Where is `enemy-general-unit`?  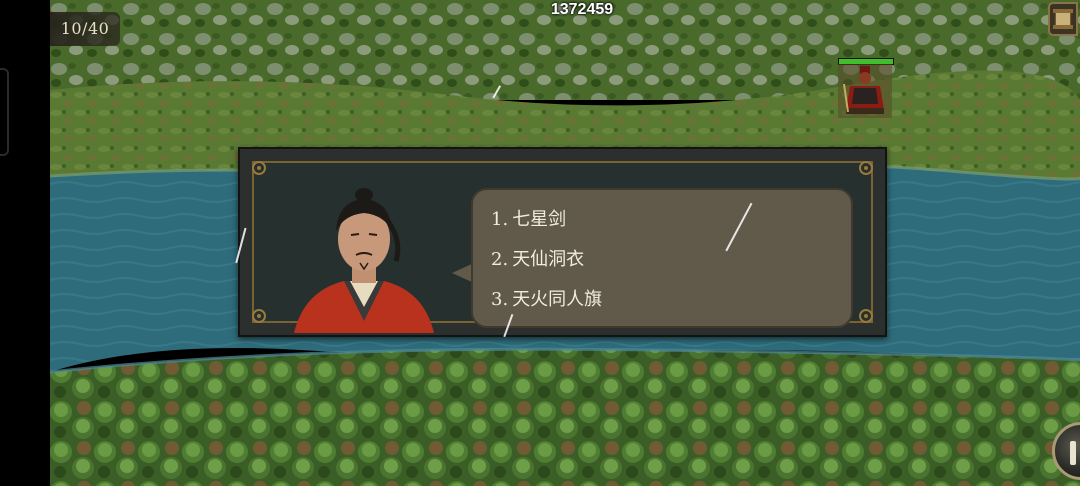
enemy-general-unit is located at coordinates (865, 88).